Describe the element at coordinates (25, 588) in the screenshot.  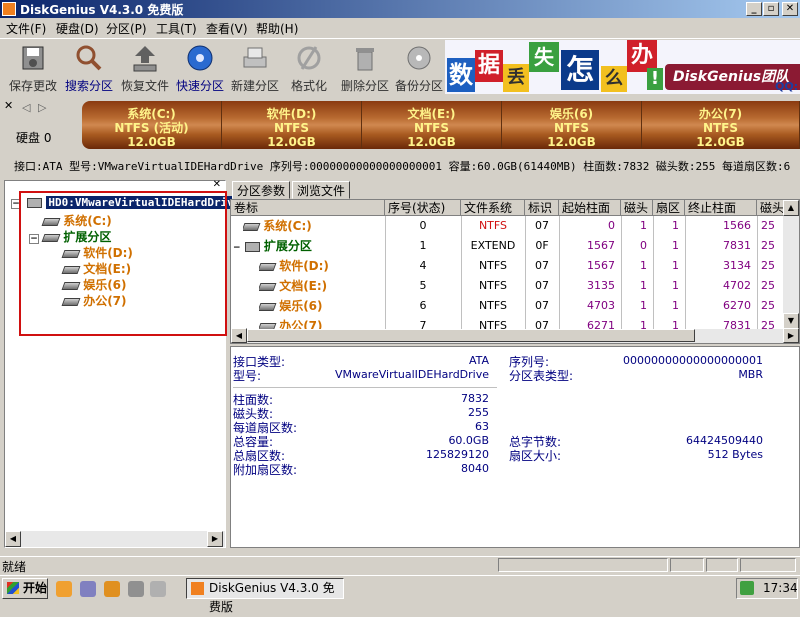
I see `start-button: 开始` at that location.